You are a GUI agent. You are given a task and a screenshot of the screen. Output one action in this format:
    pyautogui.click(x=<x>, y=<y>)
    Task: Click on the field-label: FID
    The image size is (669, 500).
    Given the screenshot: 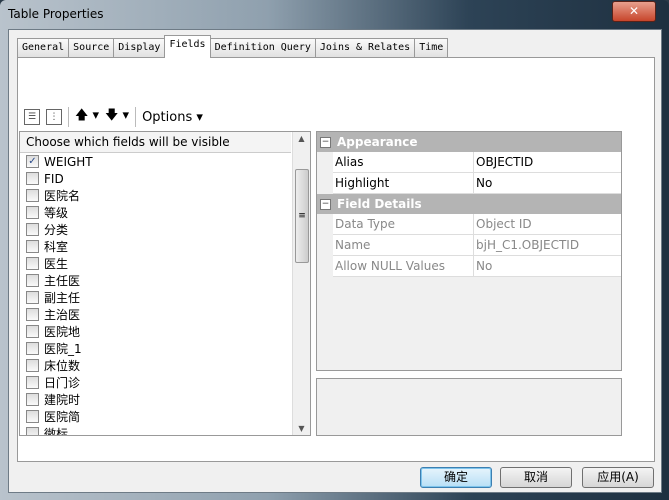 What is the action you would take?
    pyautogui.click(x=54, y=178)
    